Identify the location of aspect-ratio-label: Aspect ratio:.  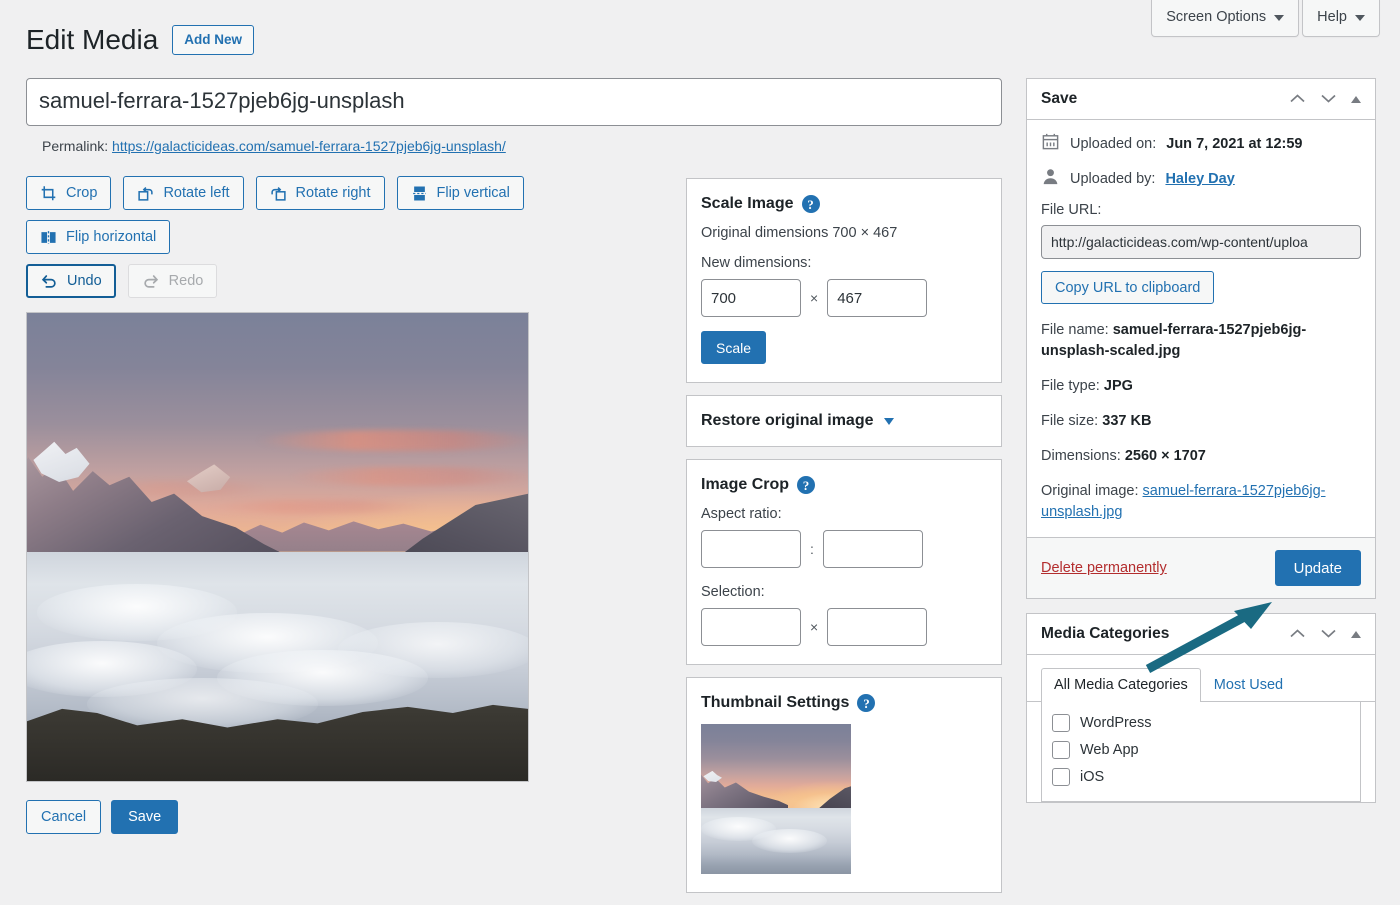
(741, 514).